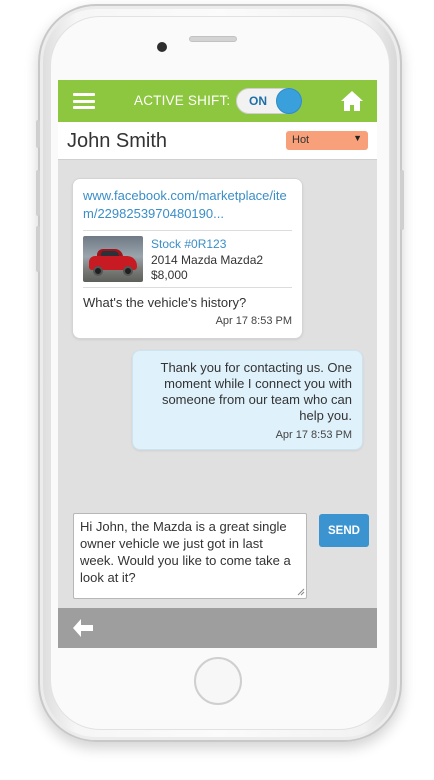  I want to click on toggle-knob, so click(289, 101).